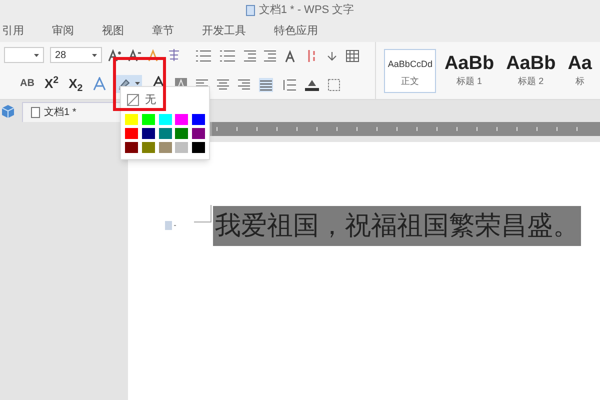  Describe the element at coordinates (135, 55) in the screenshot. I see `shrink-font-icon` at that location.